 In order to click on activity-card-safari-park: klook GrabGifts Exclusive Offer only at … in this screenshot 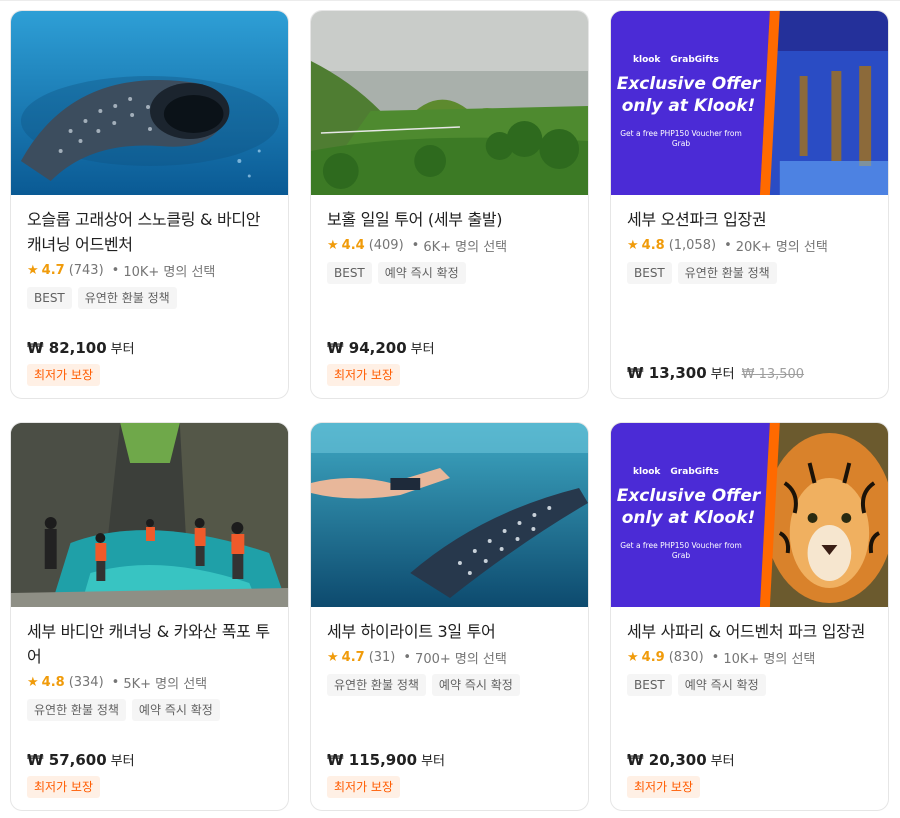, I will do `click(749, 616)`.